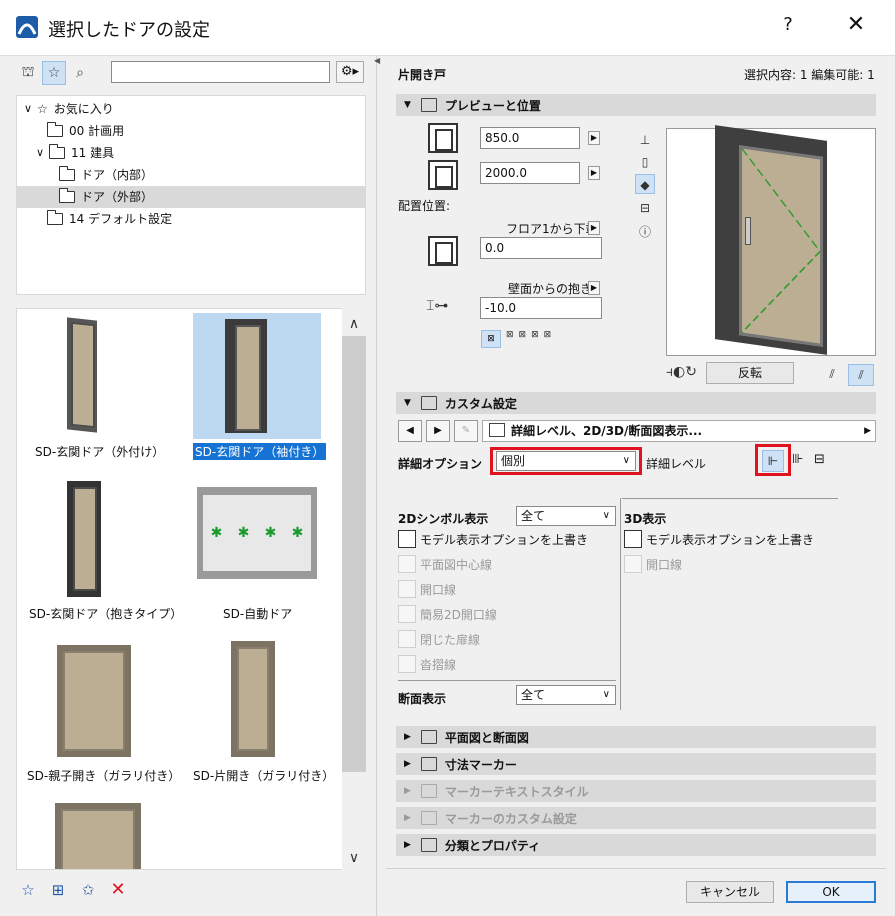 The height and width of the screenshot is (916, 895). I want to click on tree-item-fittings: ∨ 11 建具, so click(73, 153).